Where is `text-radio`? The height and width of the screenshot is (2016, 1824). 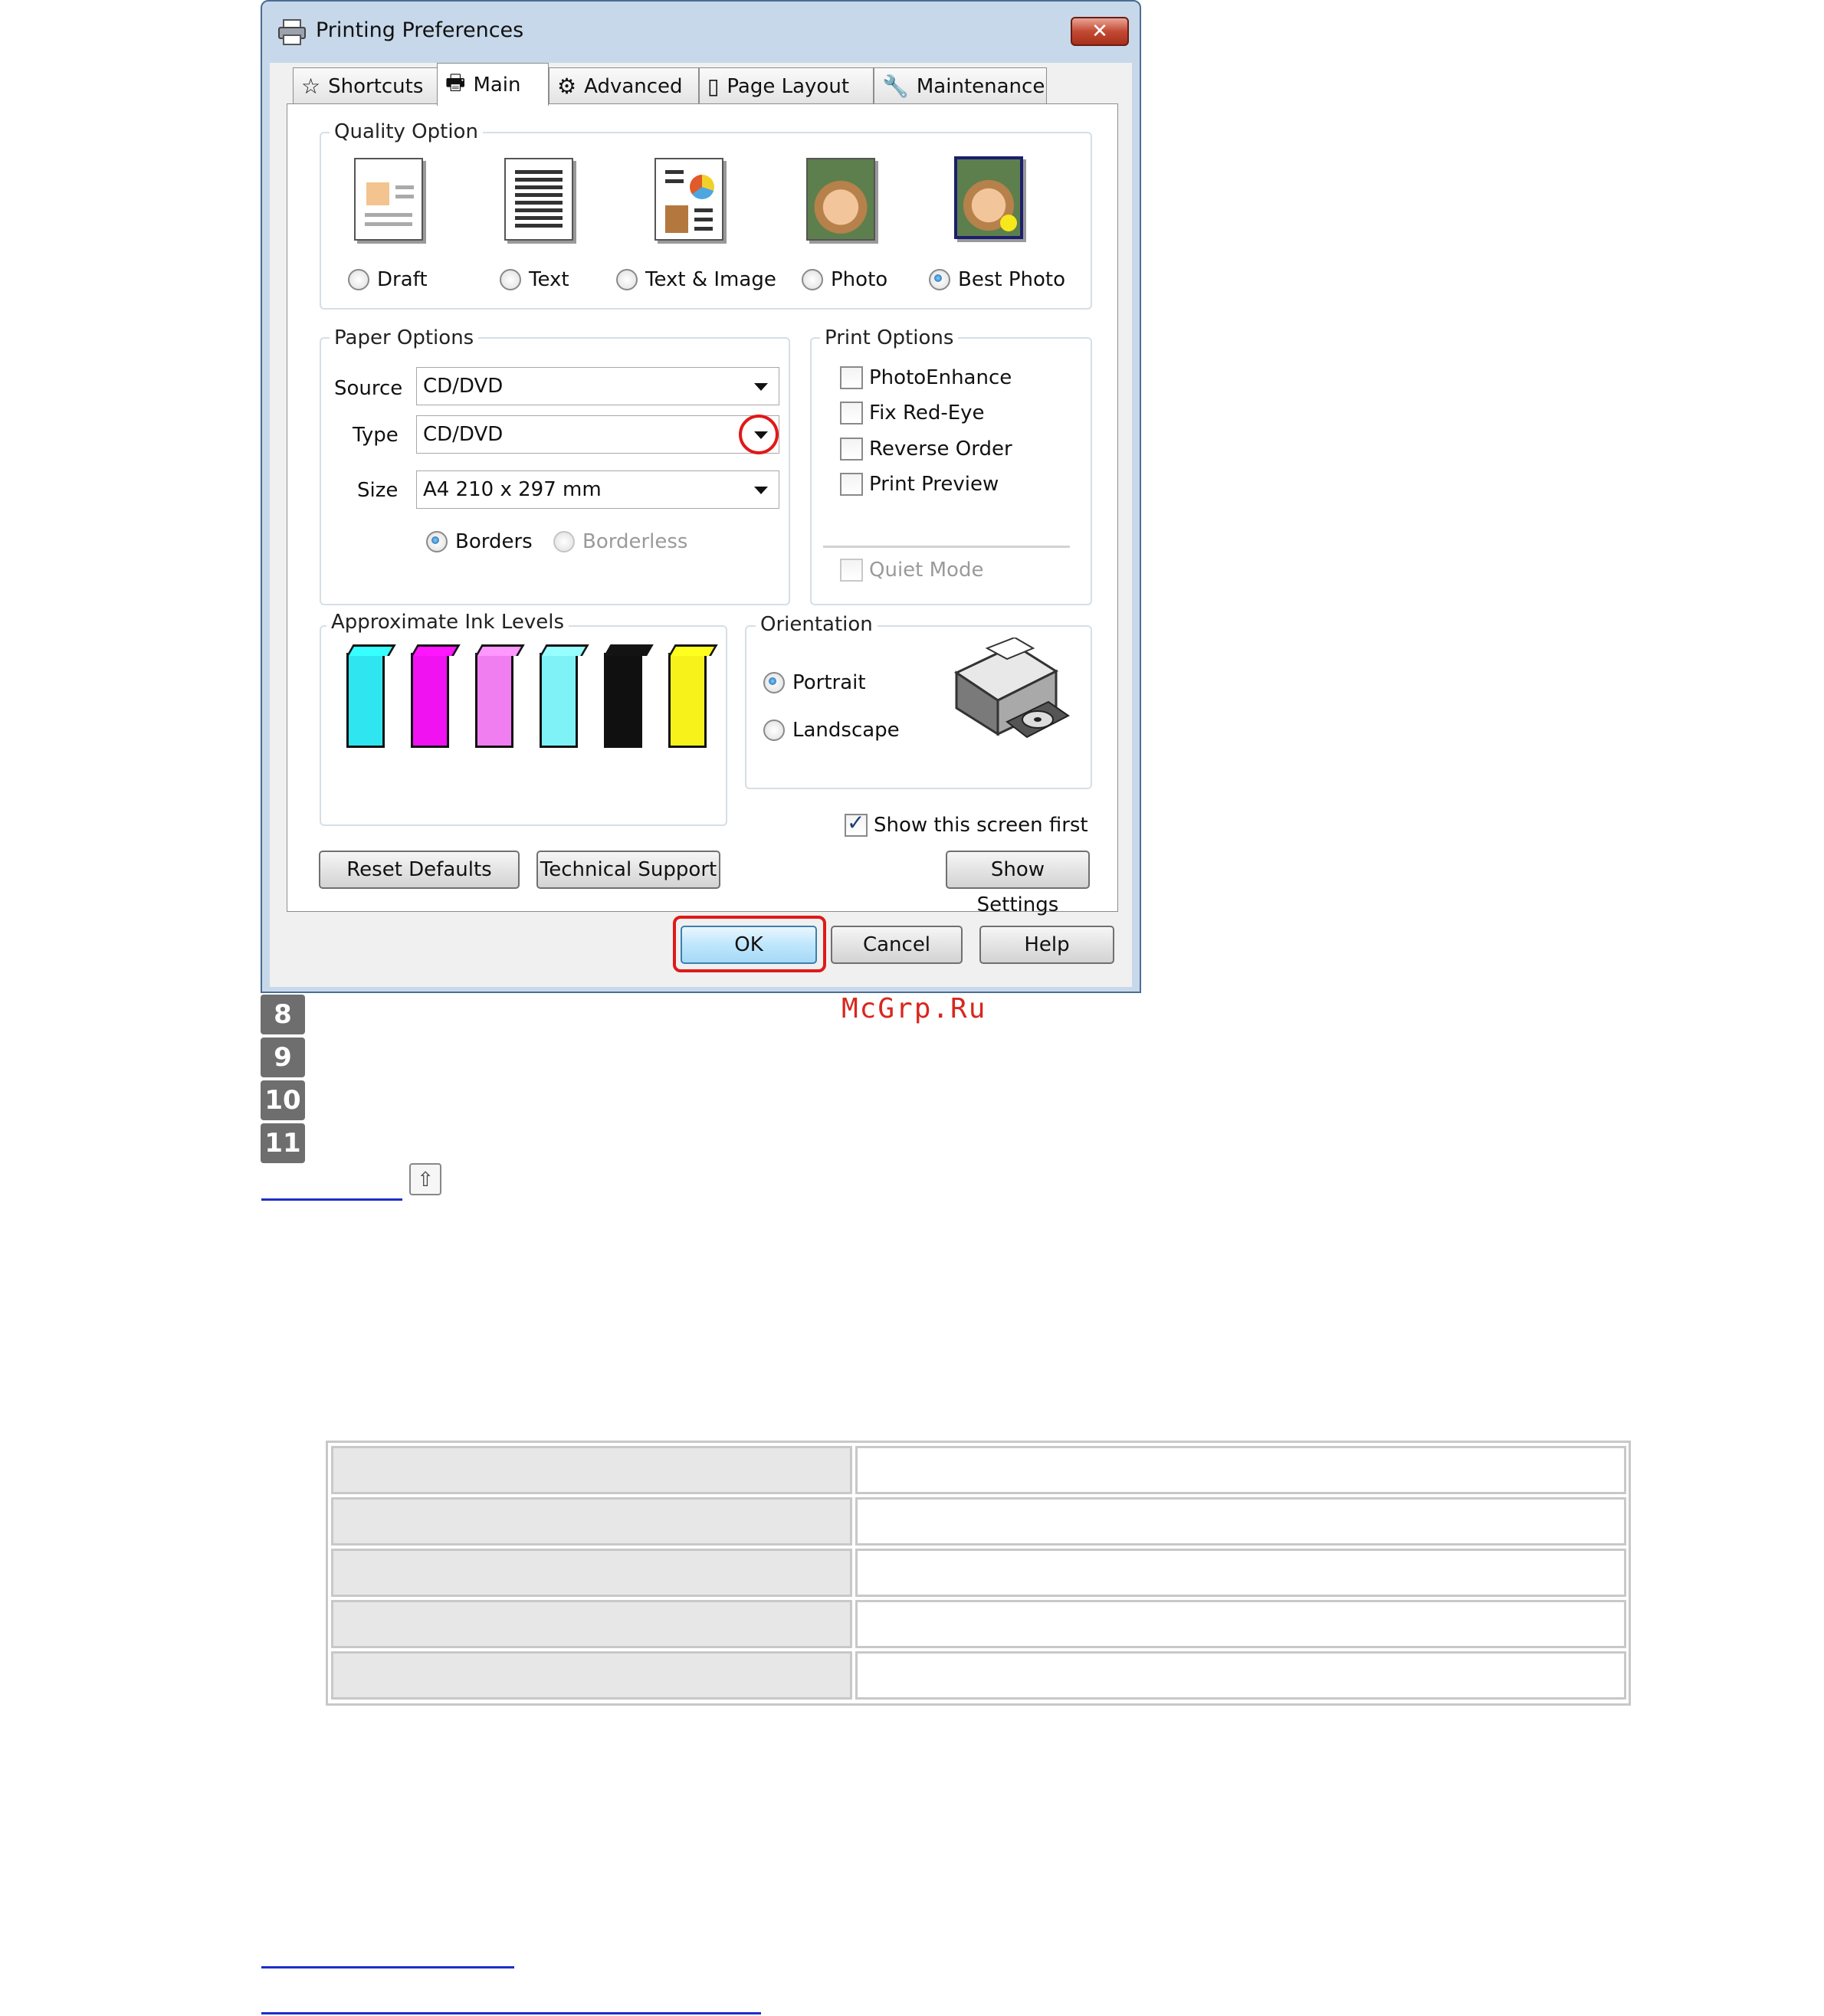 text-radio is located at coordinates (510, 279).